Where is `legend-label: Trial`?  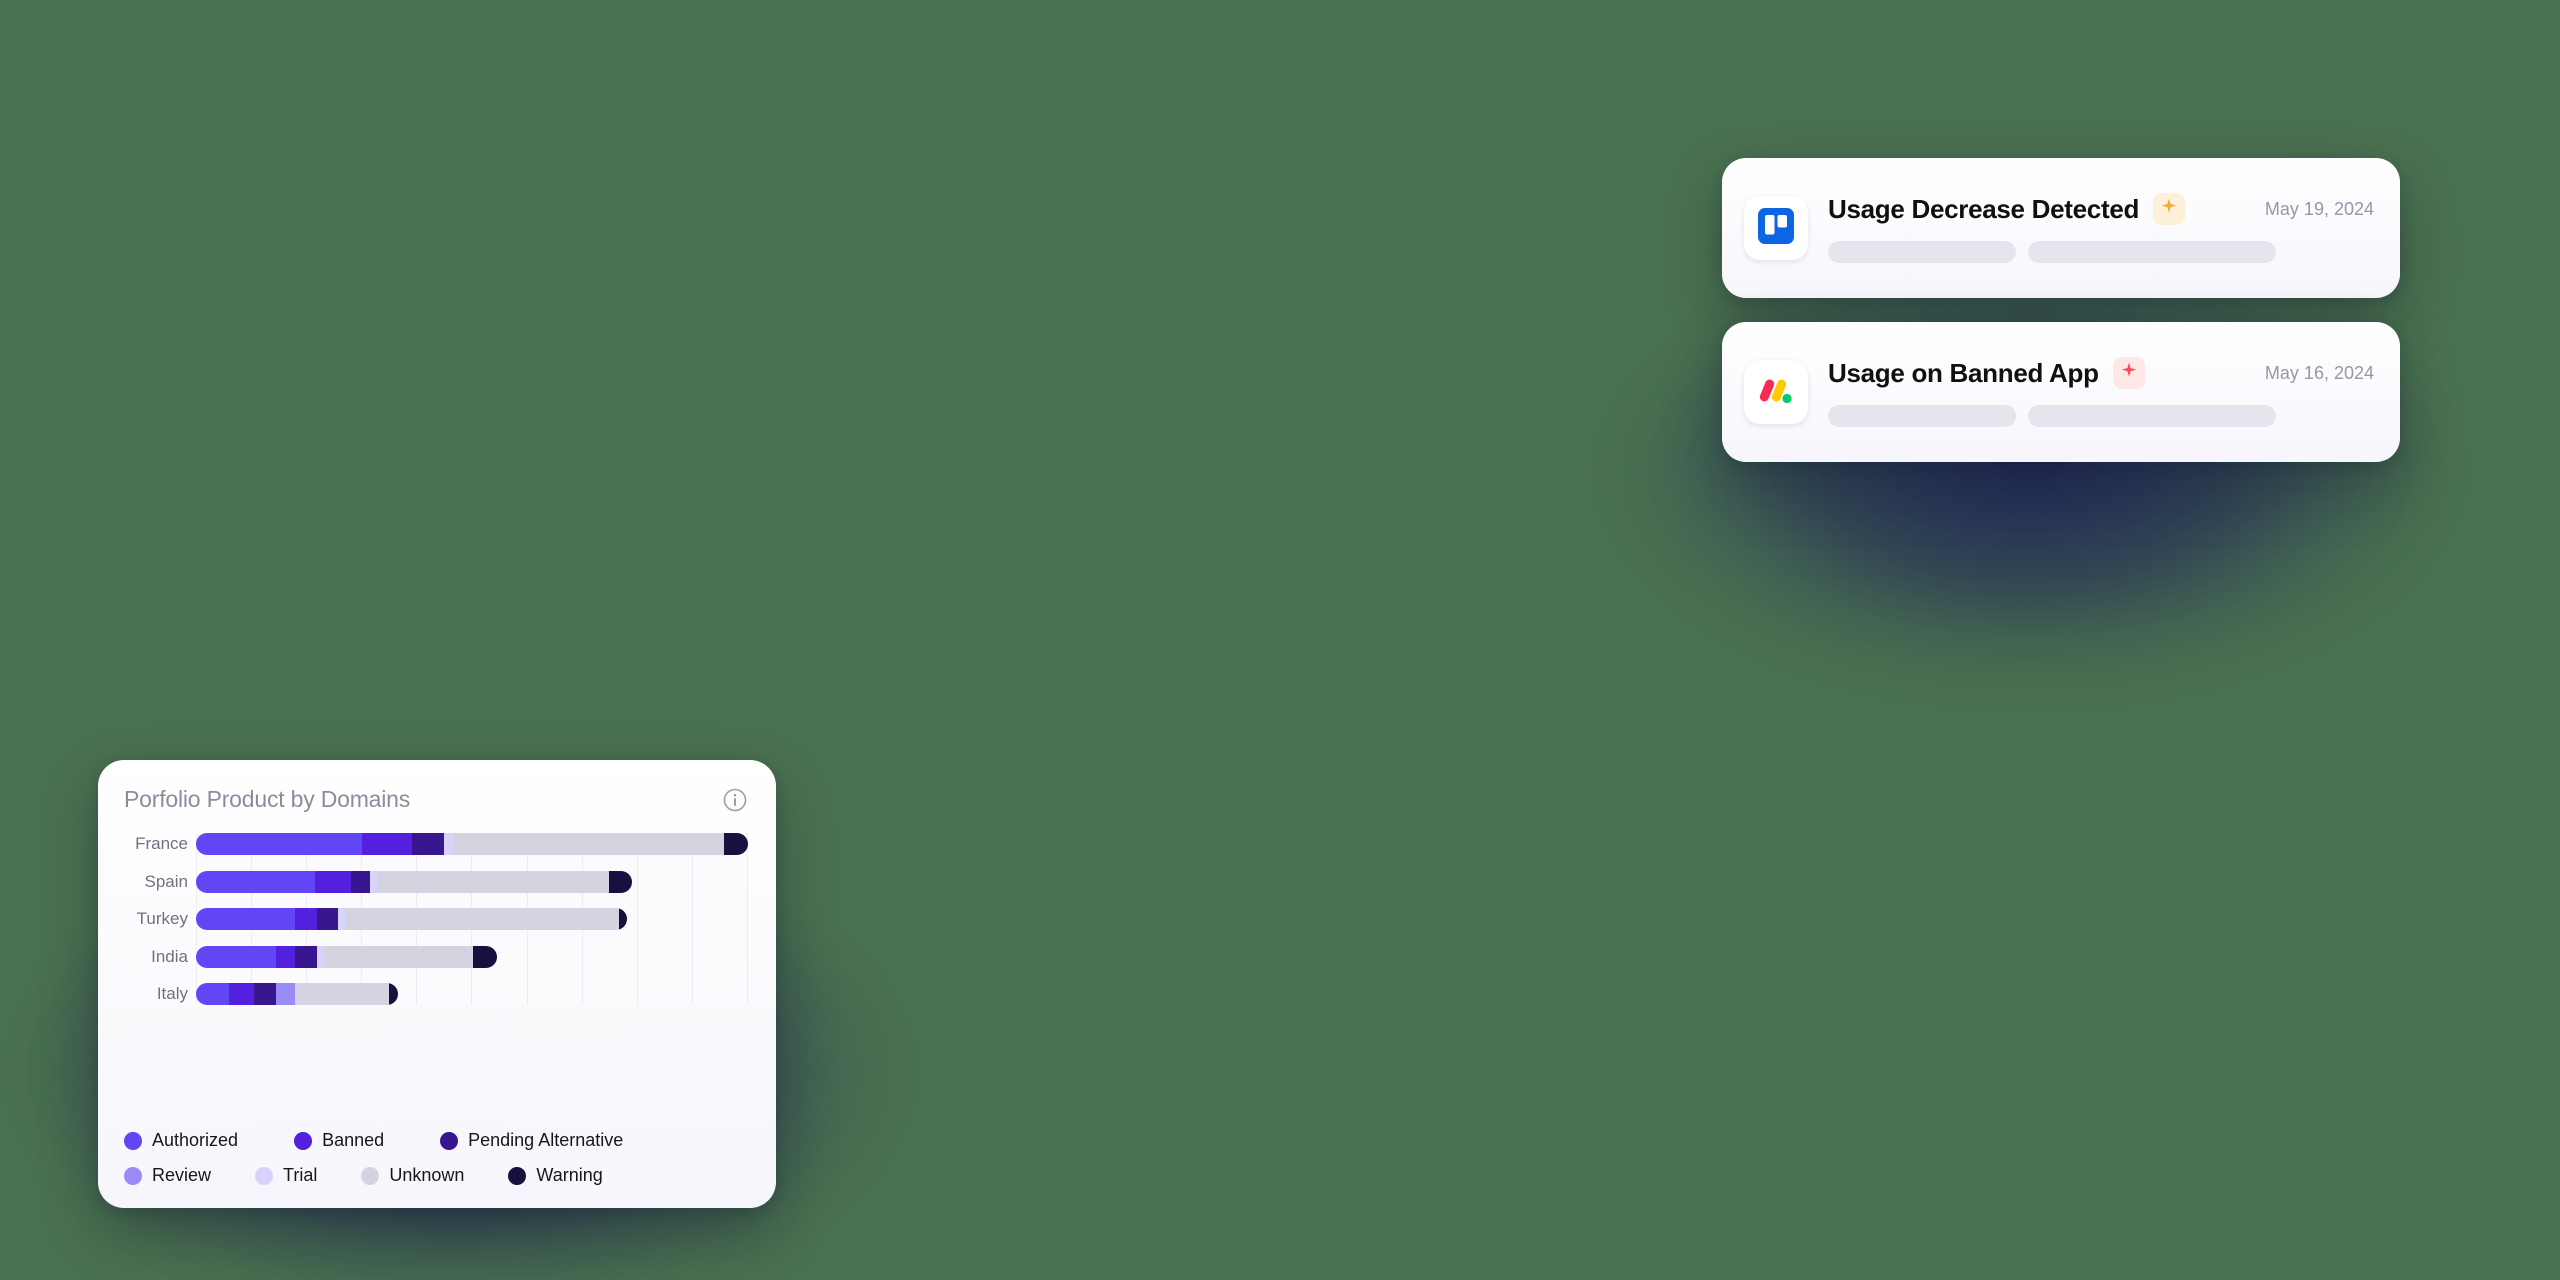
legend-label: Trial is located at coordinates (300, 1175).